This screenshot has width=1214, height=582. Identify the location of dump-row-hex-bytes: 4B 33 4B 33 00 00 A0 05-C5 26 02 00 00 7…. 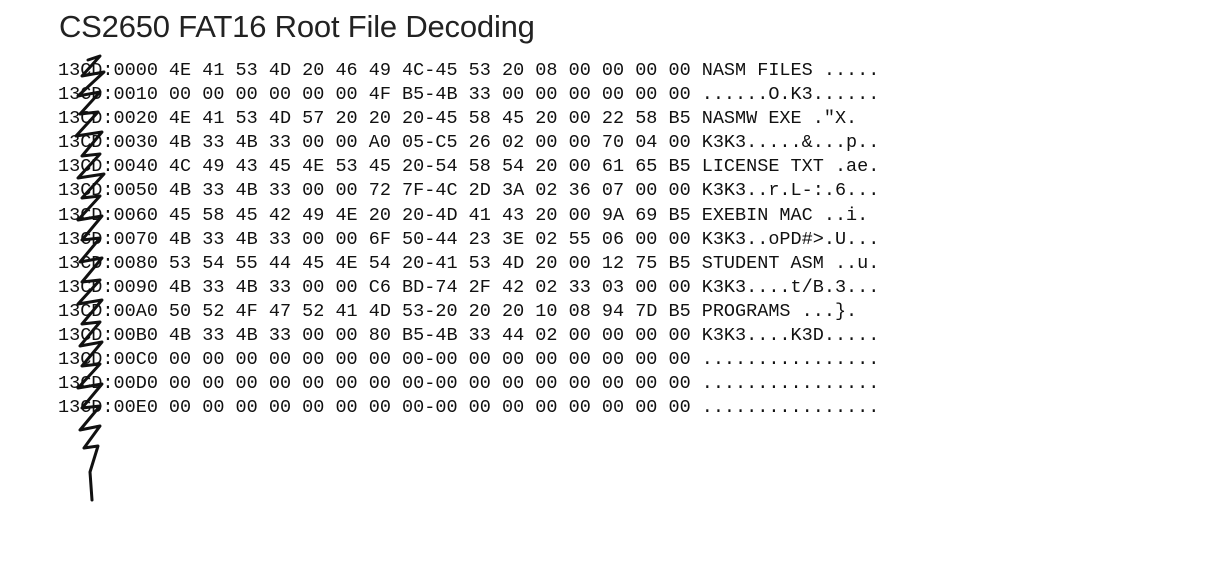
(429, 143).